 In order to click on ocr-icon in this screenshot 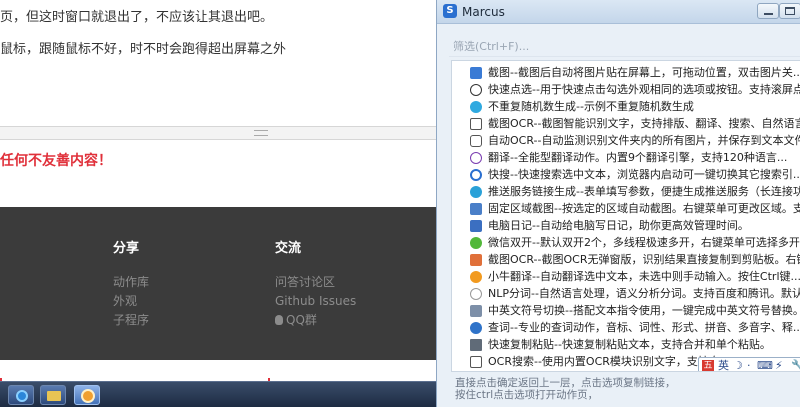, I will do `click(476, 124)`.